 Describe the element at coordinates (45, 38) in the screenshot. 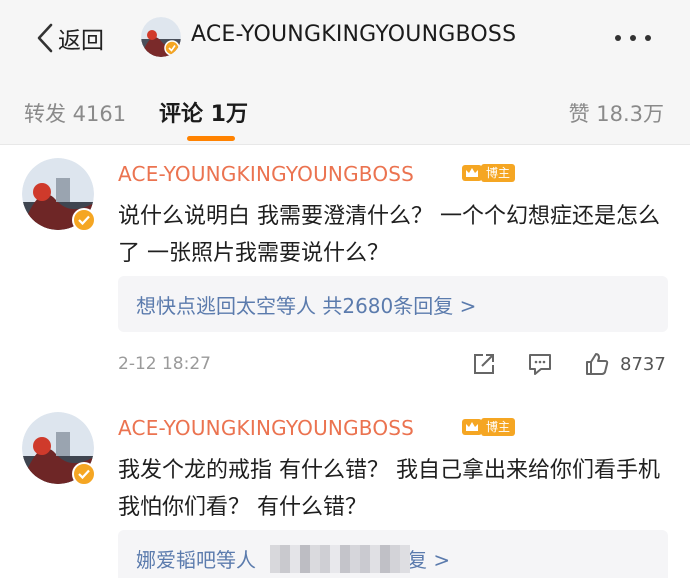

I see `chevron-left-icon` at that location.